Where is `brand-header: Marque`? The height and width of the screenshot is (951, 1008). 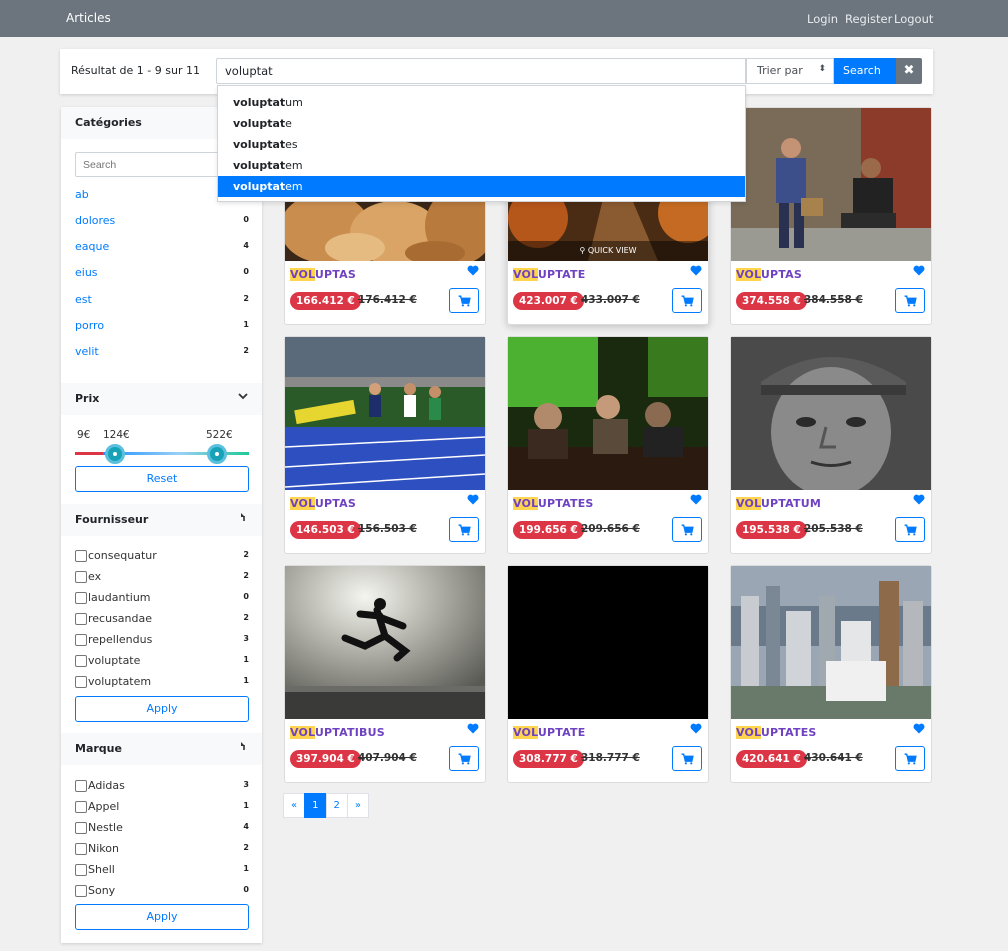 brand-header: Marque is located at coordinates (161, 749).